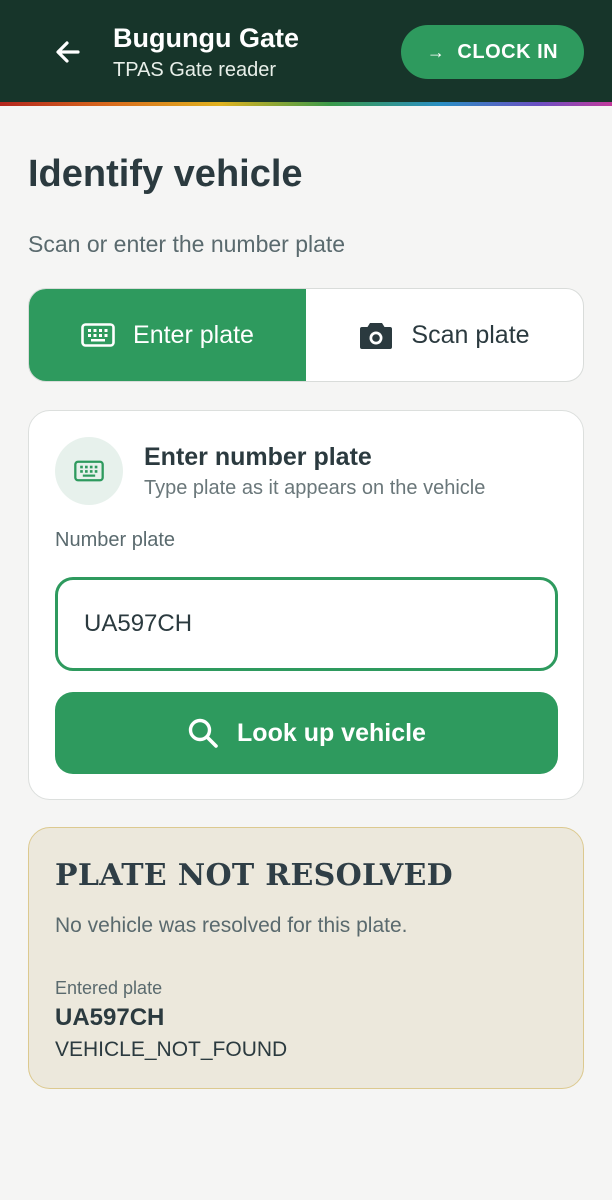 The width and height of the screenshot is (612, 1200). I want to click on header-accent-strip, so click(306, 104).